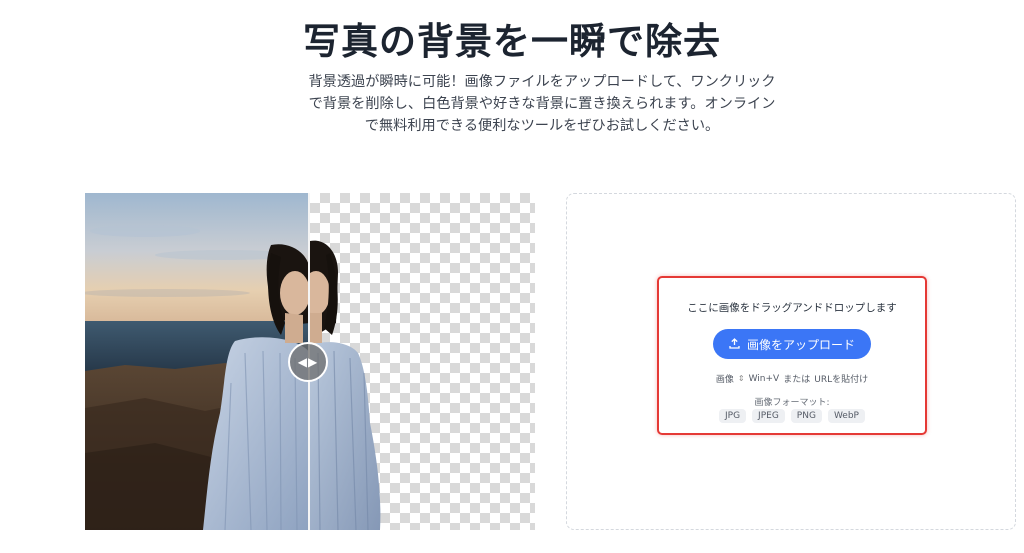 This screenshot has width=1024, height=553. I want to click on description-line: 背景透過が瞬時に可能！画像ファイルをアップロードして、ワンクリック, so click(542, 82).